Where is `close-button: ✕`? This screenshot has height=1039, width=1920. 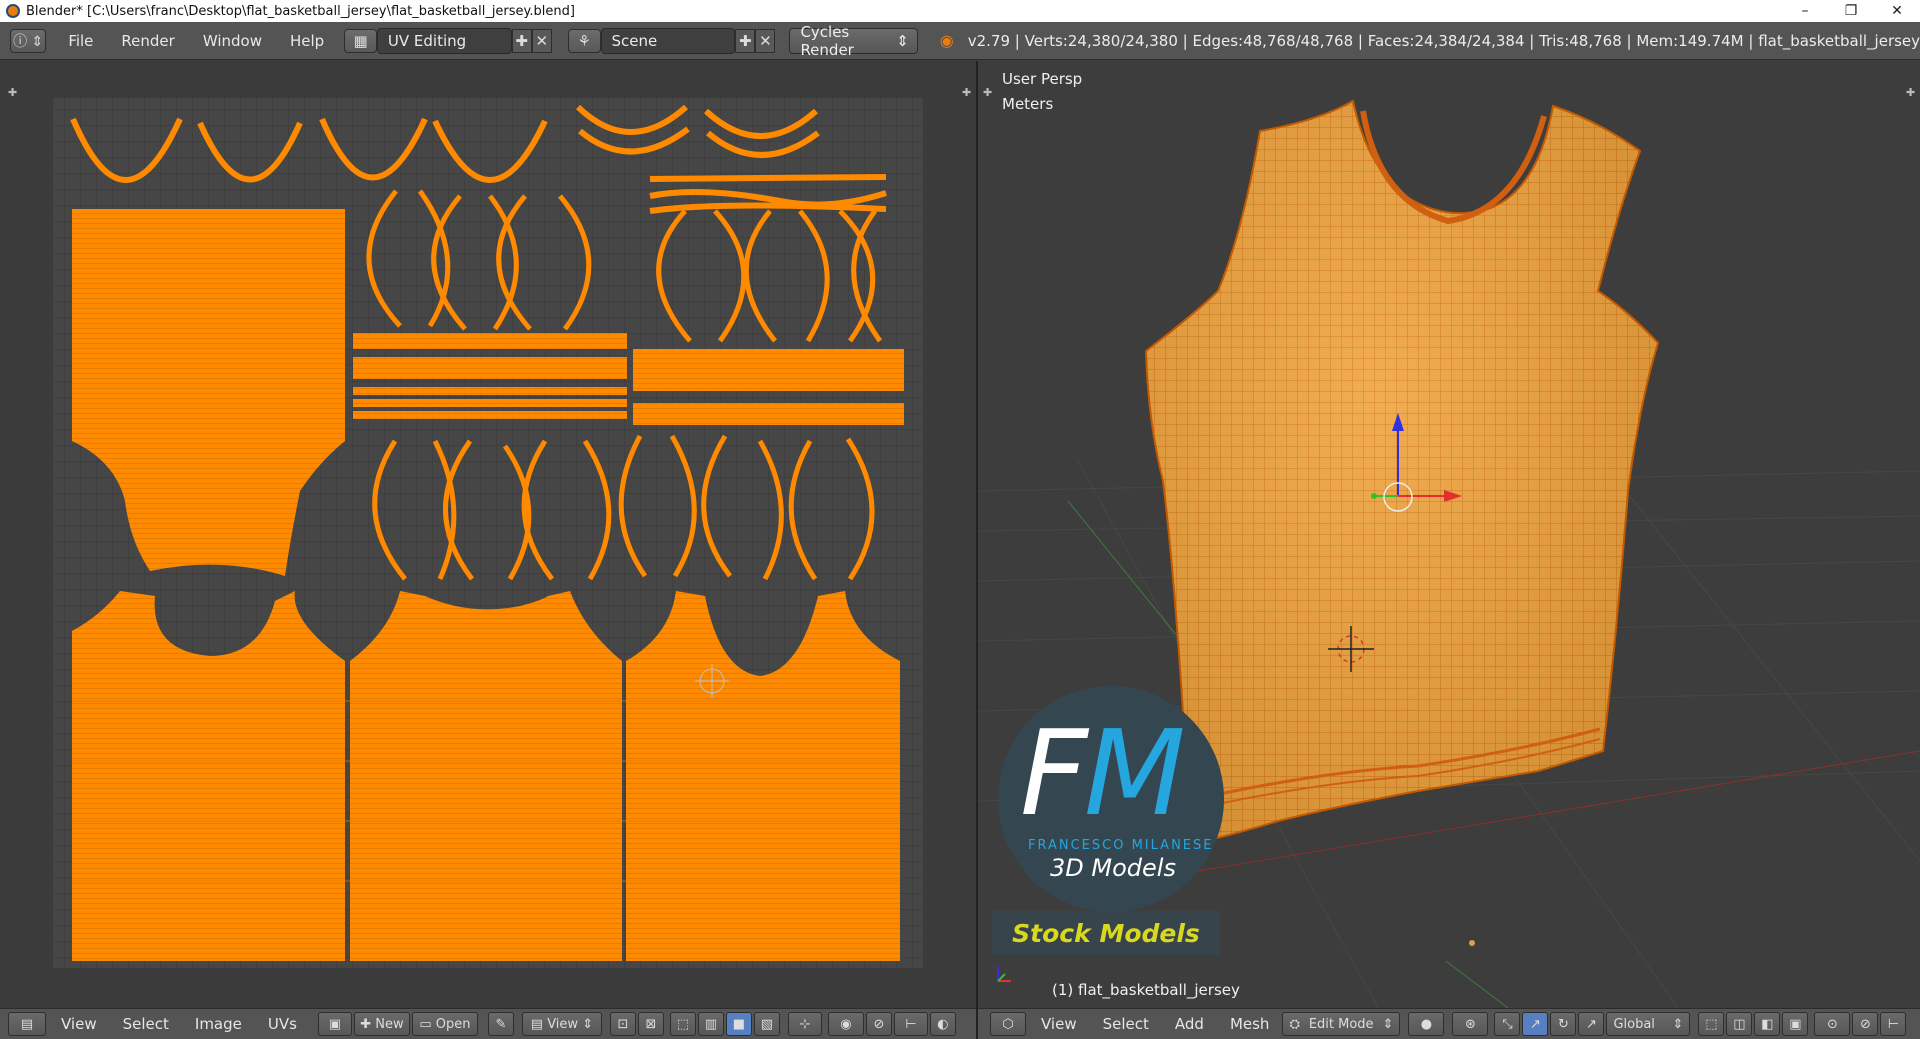 close-button: ✕ is located at coordinates (1897, 11).